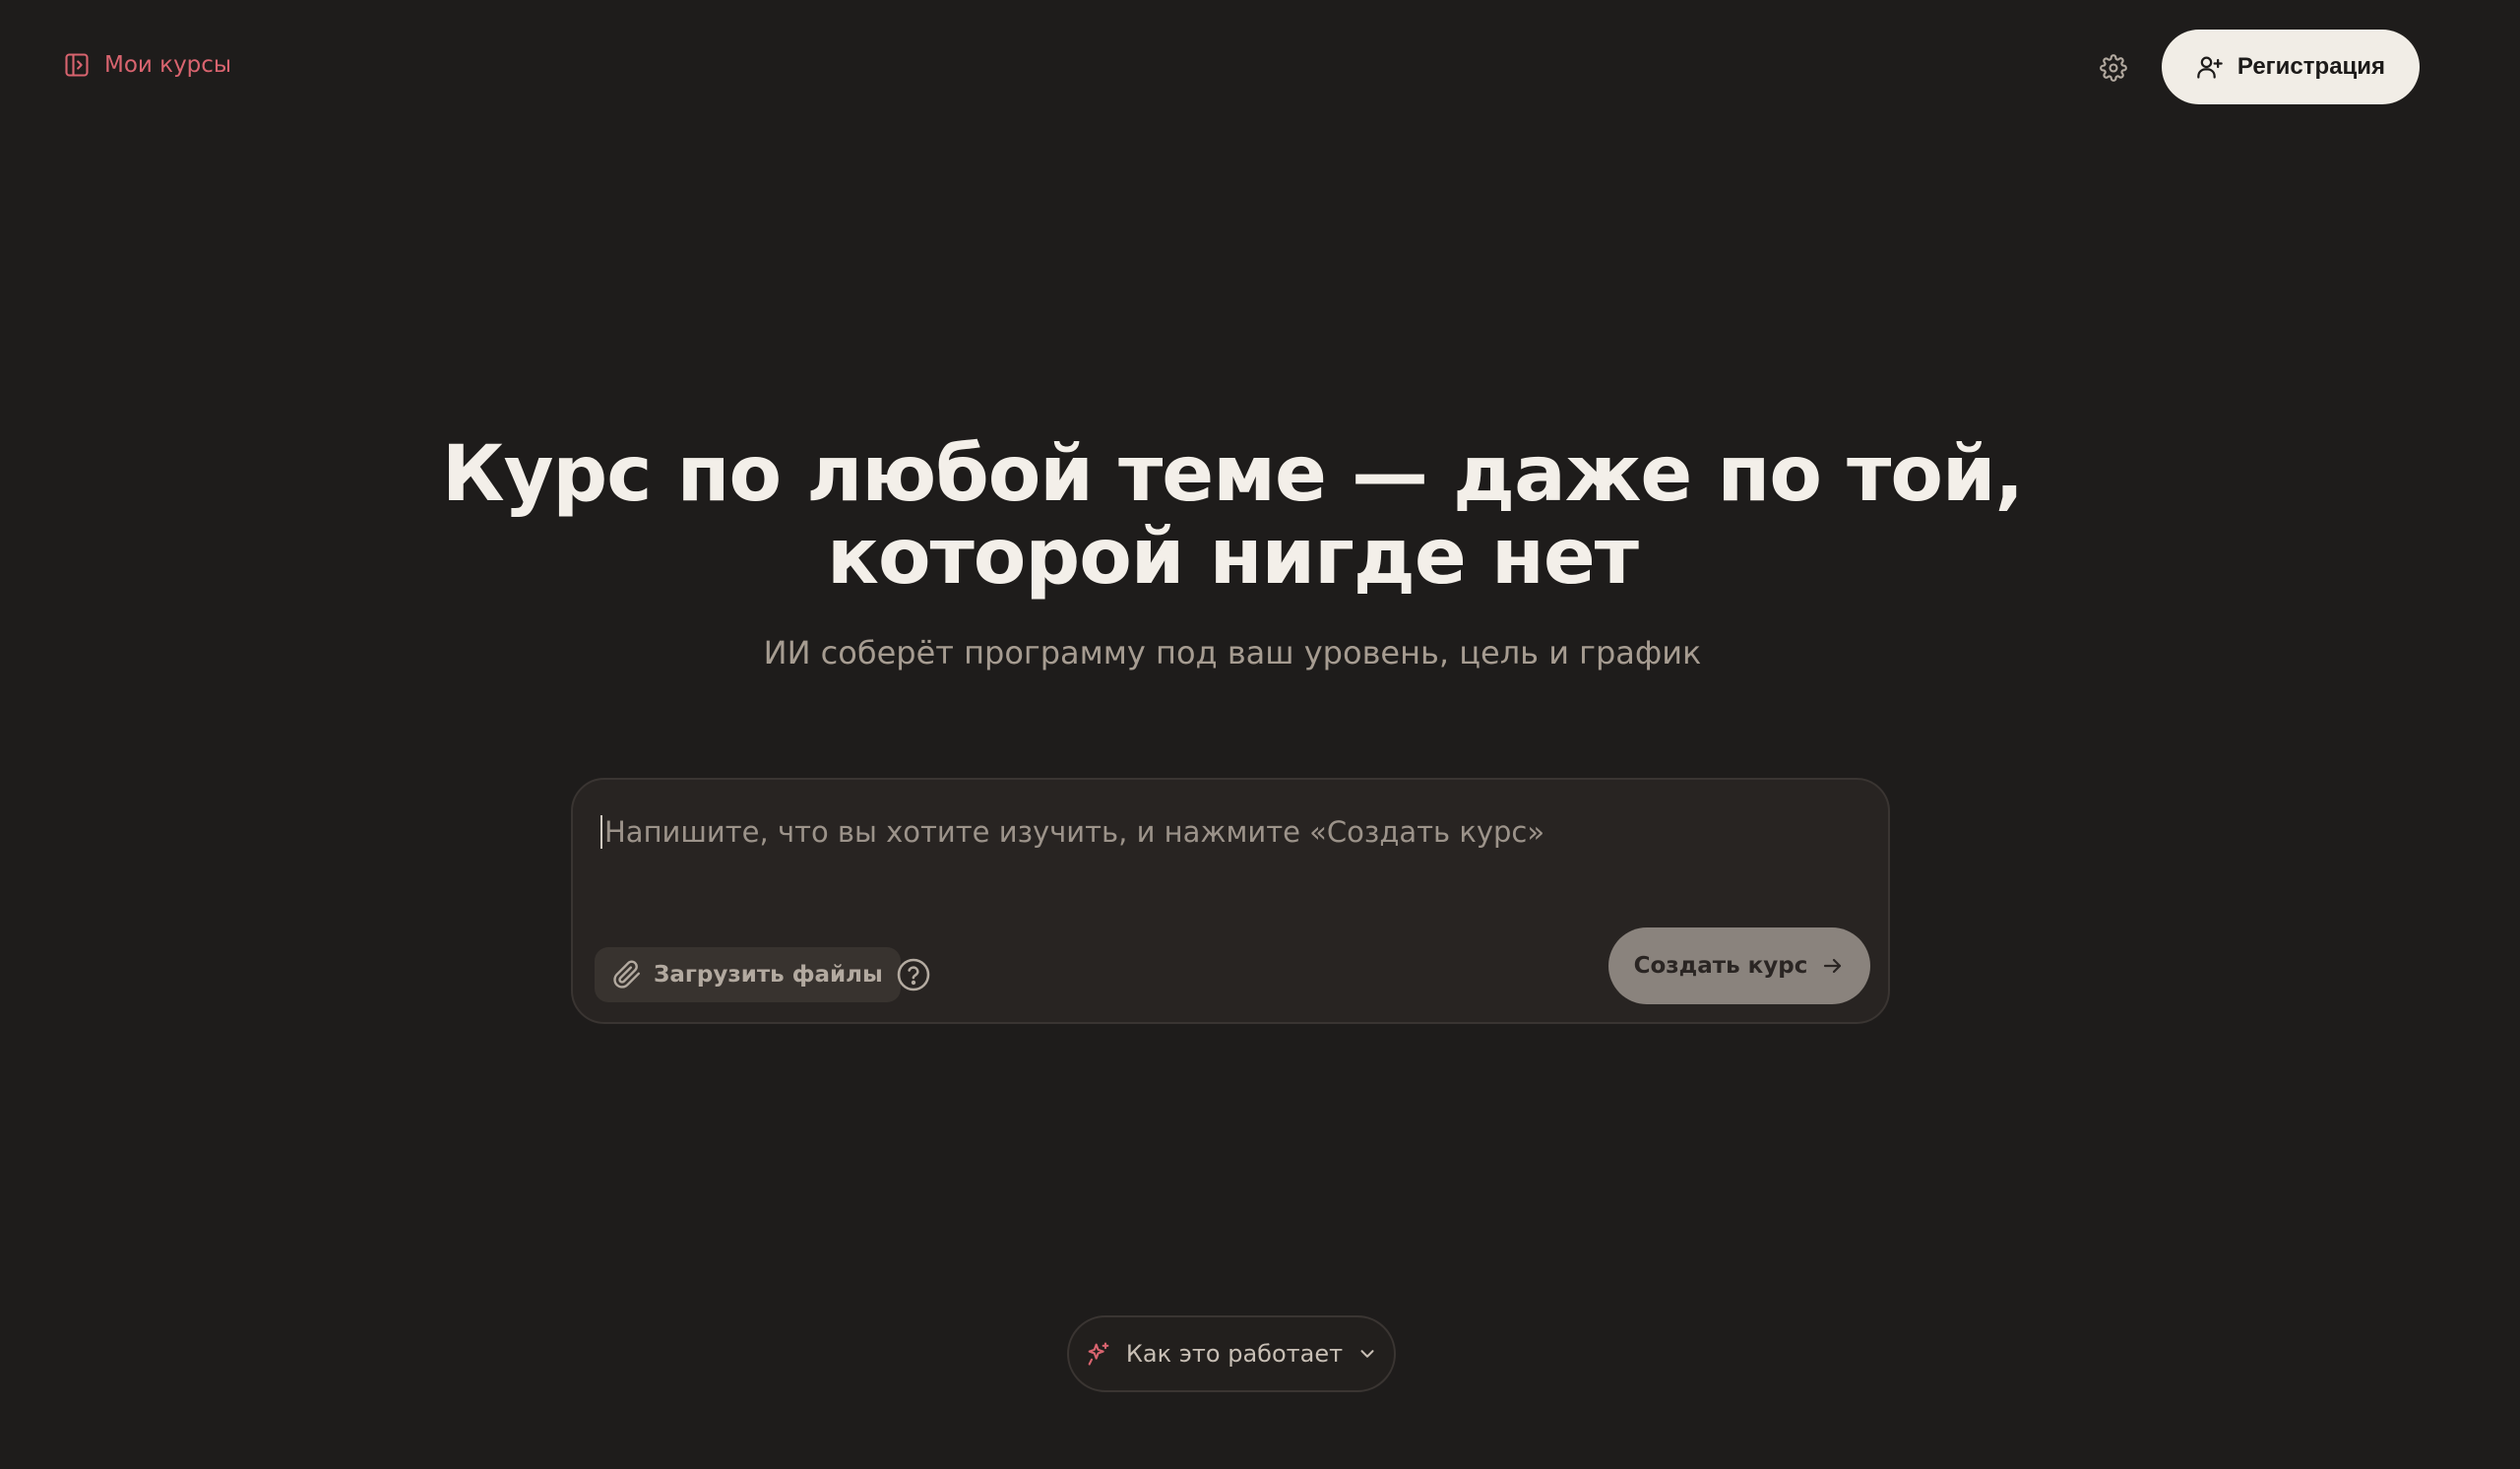 This screenshot has width=2520, height=1469. I want to click on how-it-works-label: Как это работает, so click(1234, 1354).